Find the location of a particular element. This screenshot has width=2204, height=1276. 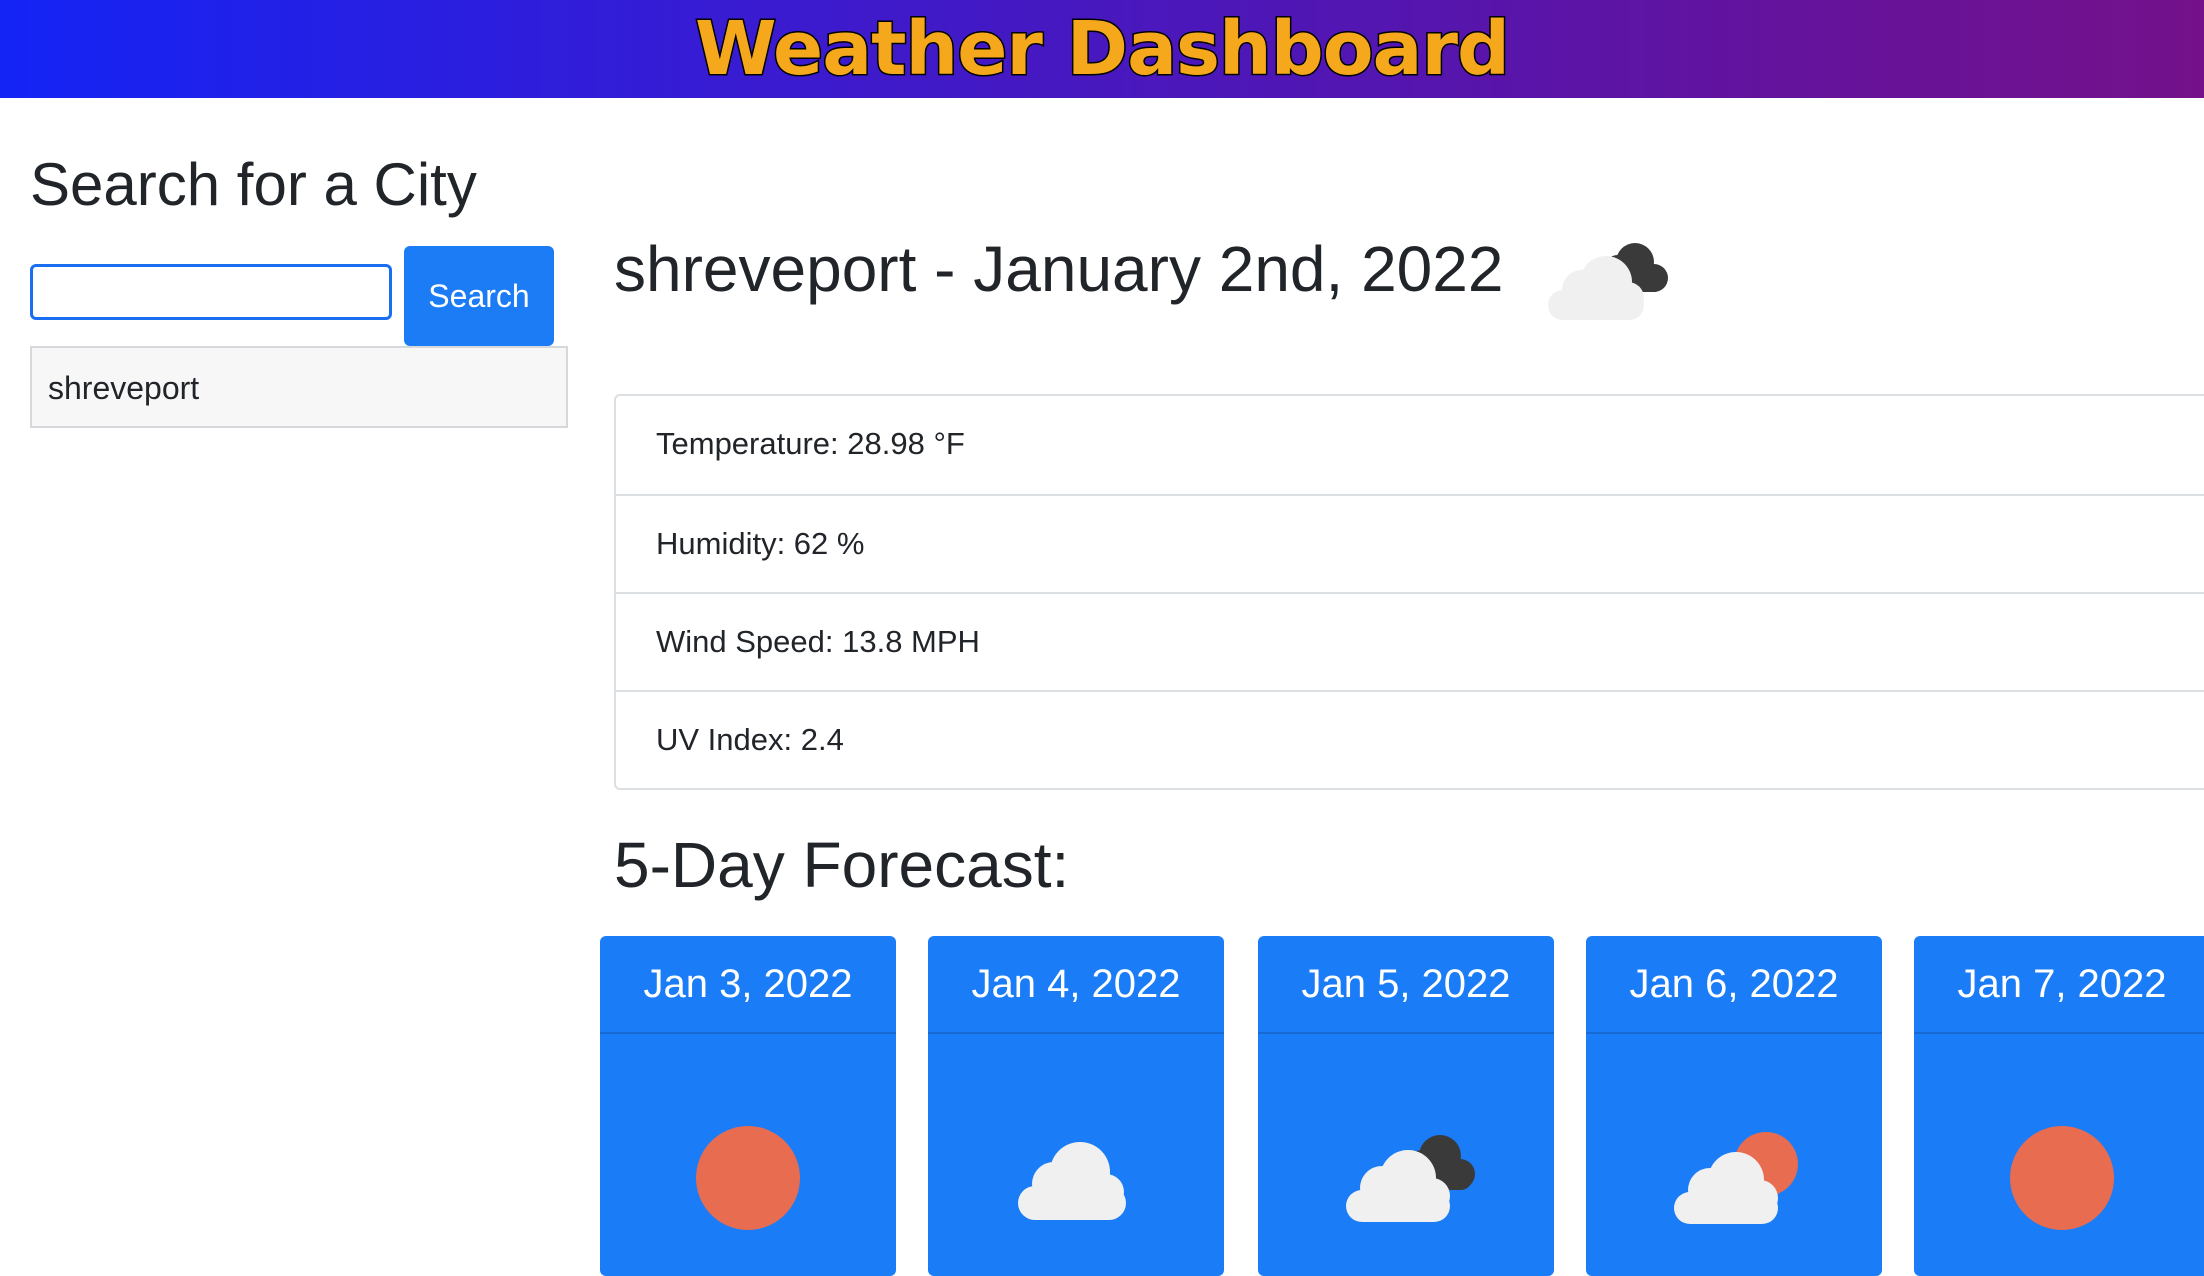

forecast-card: Jan 7, 2022 is located at coordinates (2059, 1106).